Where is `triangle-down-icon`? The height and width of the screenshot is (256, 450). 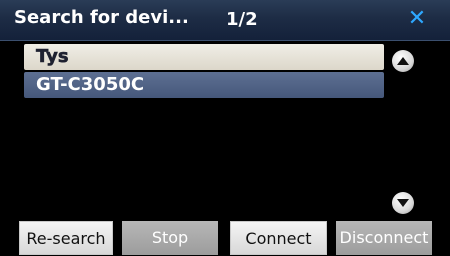 triangle-down-icon is located at coordinates (403, 203).